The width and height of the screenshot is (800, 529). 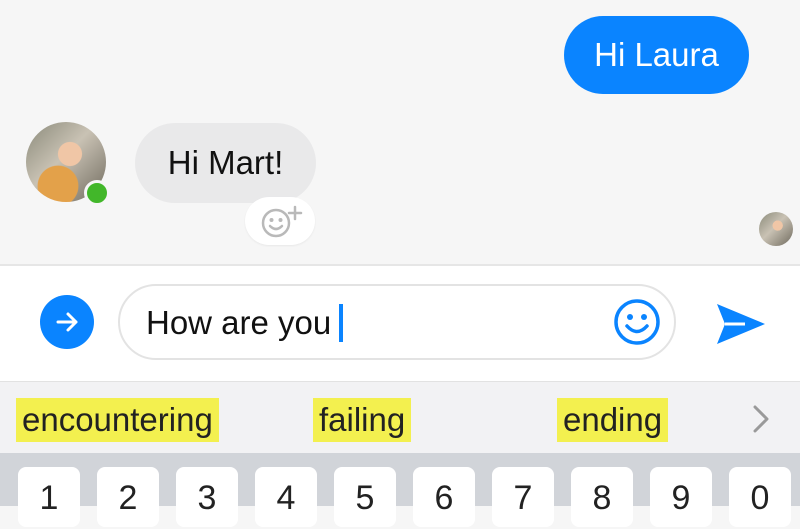 What do you see at coordinates (444, 497) in the screenshot?
I see `key-6: 6` at bounding box center [444, 497].